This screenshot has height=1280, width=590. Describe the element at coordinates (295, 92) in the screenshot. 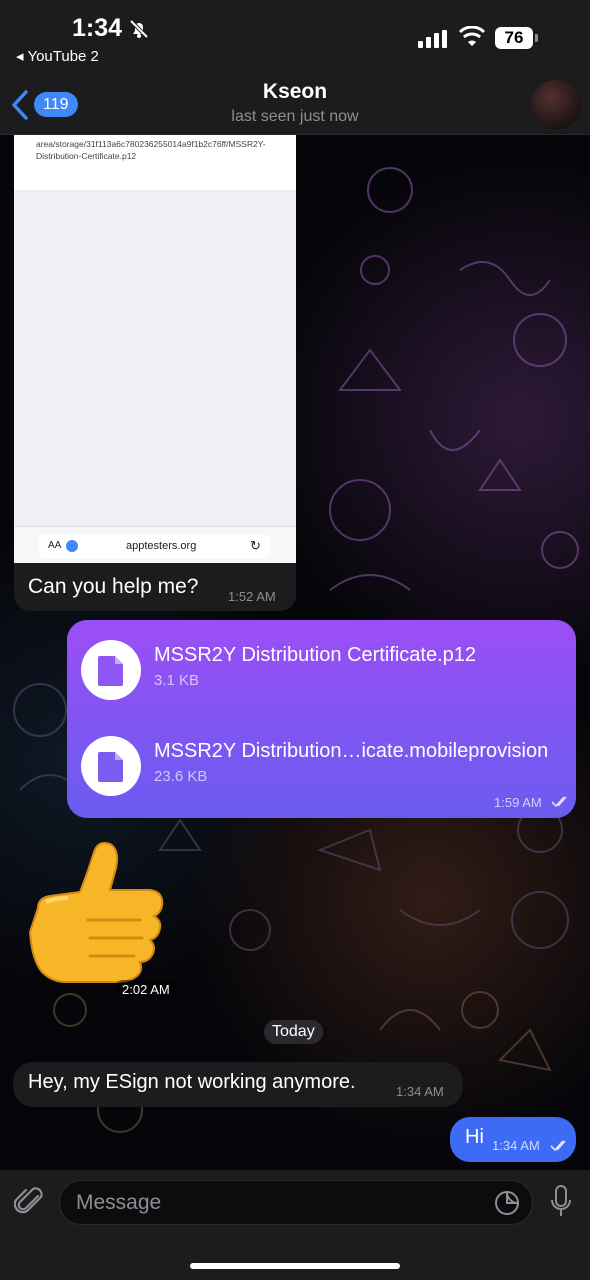

I see `chat-title: Kseon` at that location.